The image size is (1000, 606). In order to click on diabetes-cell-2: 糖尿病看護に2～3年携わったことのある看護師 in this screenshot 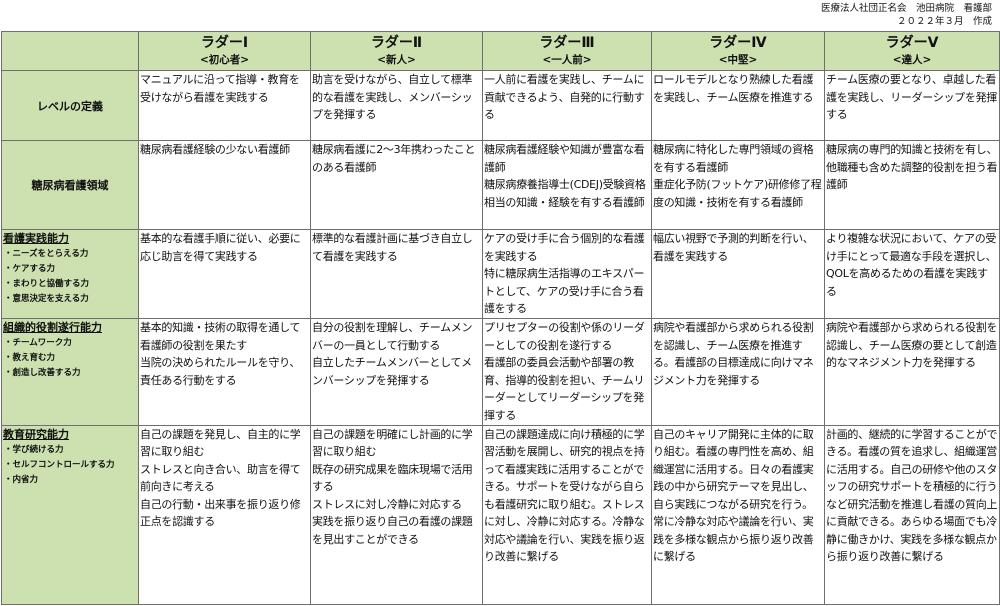, I will do `click(396, 185)`.